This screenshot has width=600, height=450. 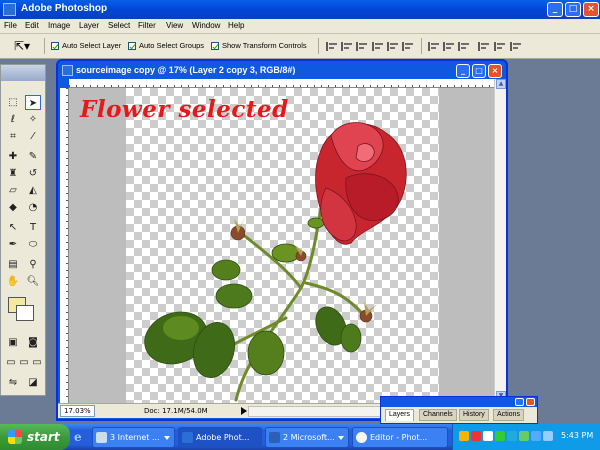 I want to click on distribute-bottom-icon, so click(x=464, y=46).